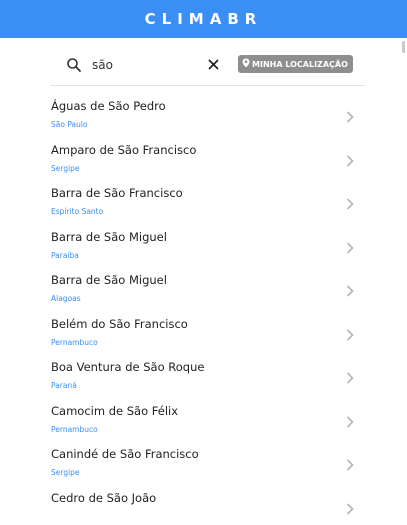 This screenshot has width=407, height=525. What do you see at coordinates (119, 324) in the screenshot?
I see `city-name: Belém do São Francisco` at bounding box center [119, 324].